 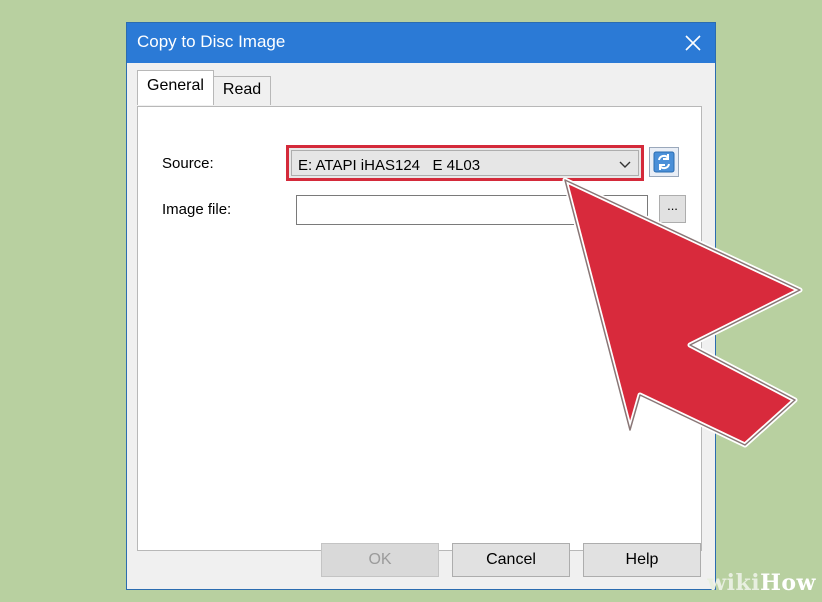 I want to click on image-file-input, so click(x=472, y=210).